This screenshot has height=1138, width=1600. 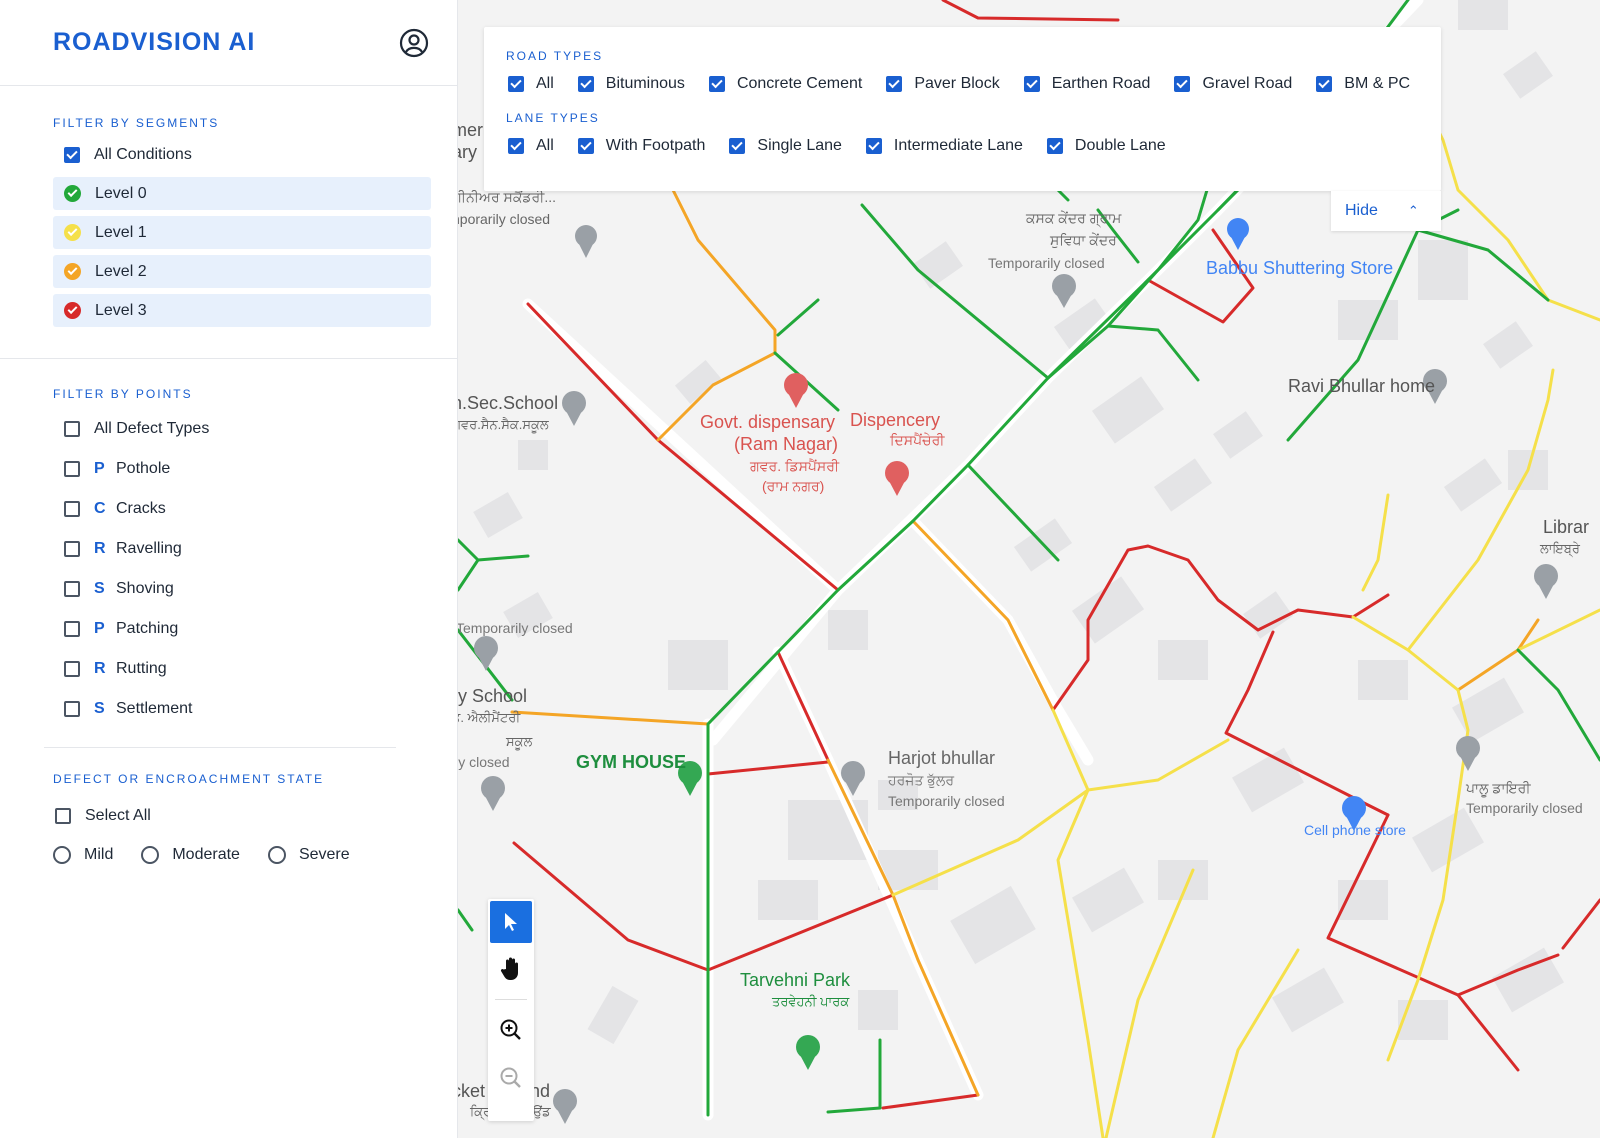 I want to click on defect-cracks-checkbox, so click(x=72, y=509).